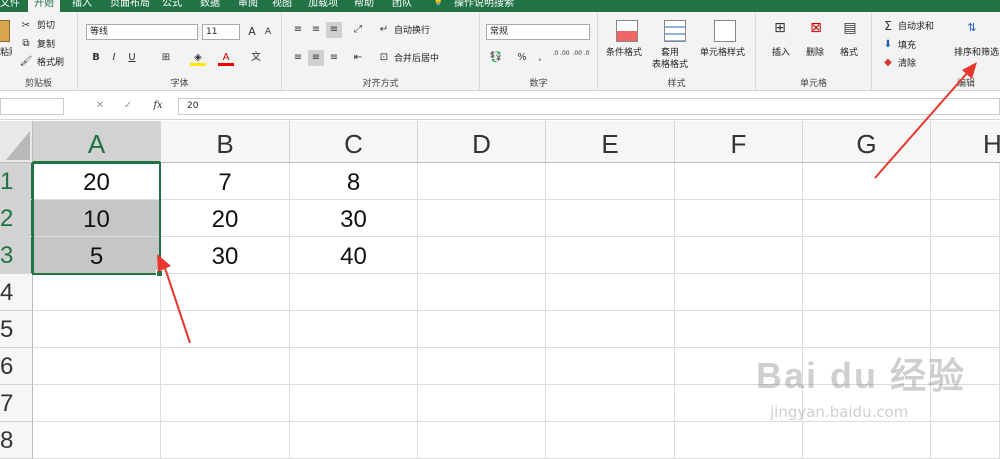  Describe the element at coordinates (849, 53) in the screenshot. I see `format-button: 格式` at that location.